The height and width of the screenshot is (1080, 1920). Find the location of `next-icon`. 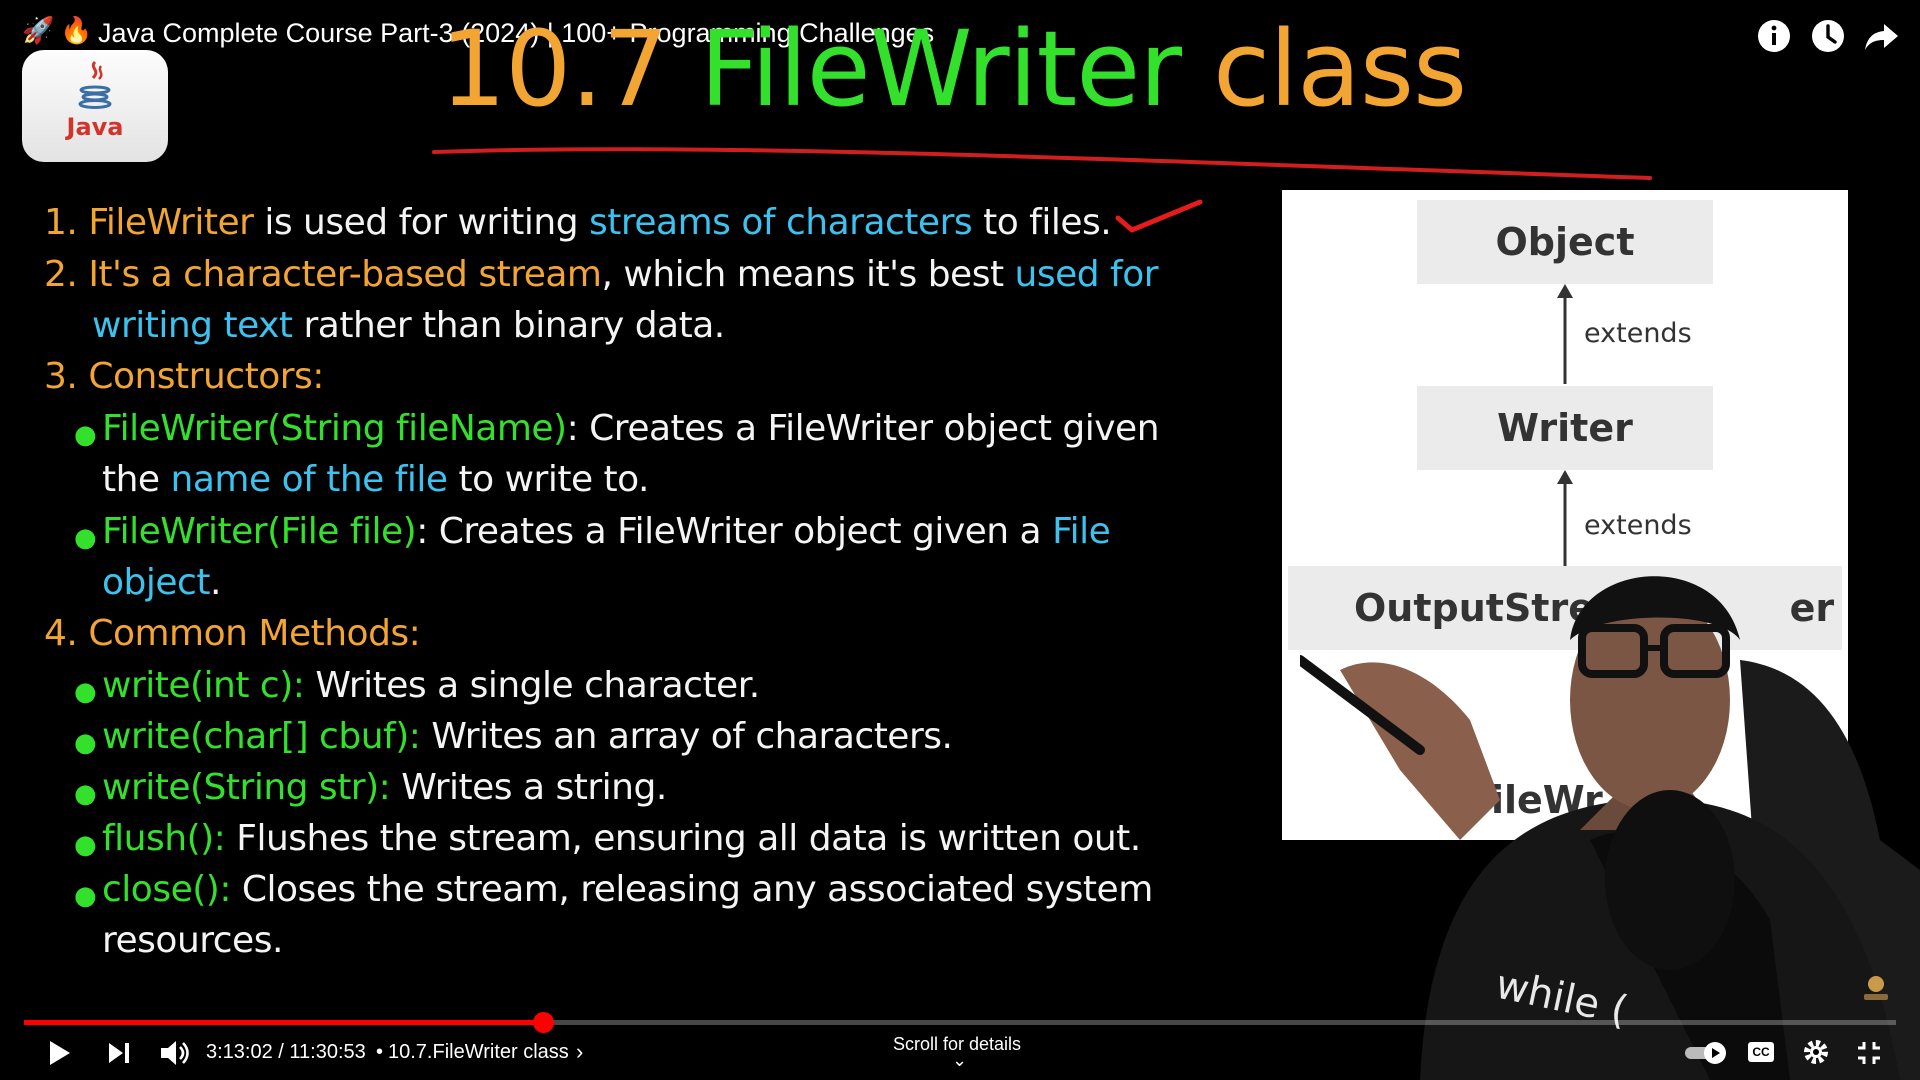

next-icon is located at coordinates (119, 1053).